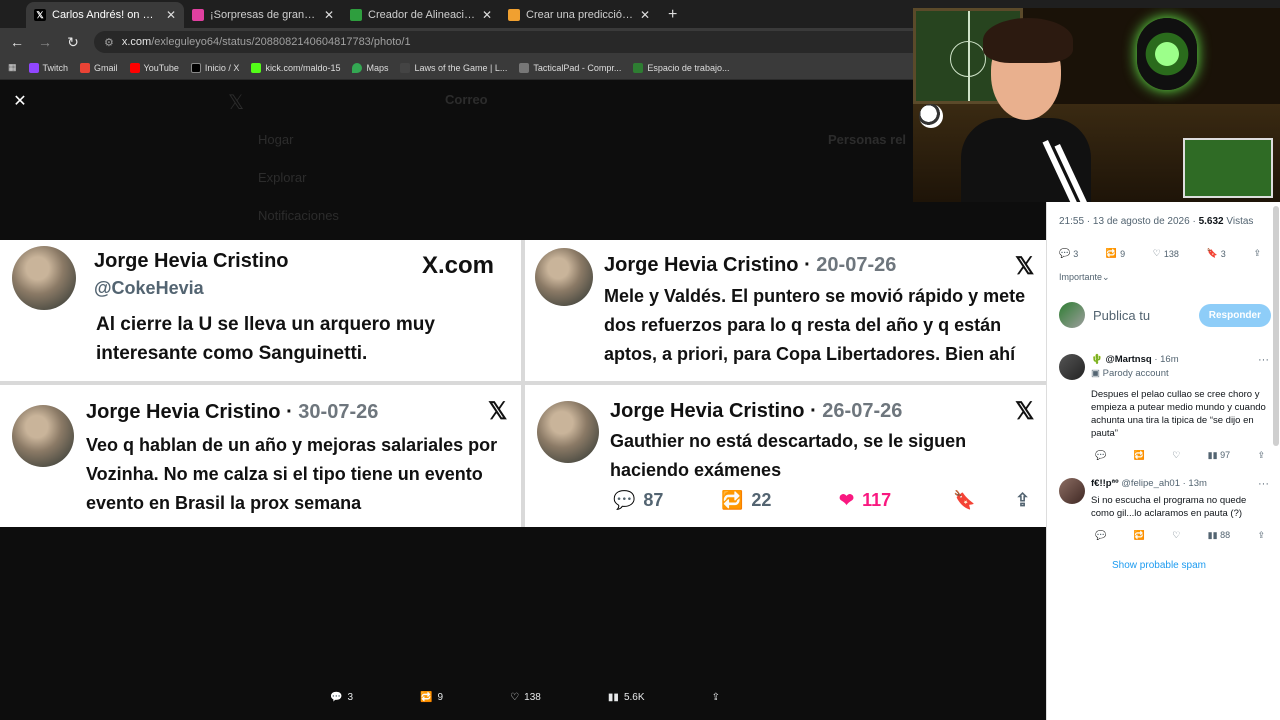 This screenshot has height=720, width=1280. Describe the element at coordinates (191, 261) in the screenshot. I see `author-name: Jorge Hevia Cristino` at that location.